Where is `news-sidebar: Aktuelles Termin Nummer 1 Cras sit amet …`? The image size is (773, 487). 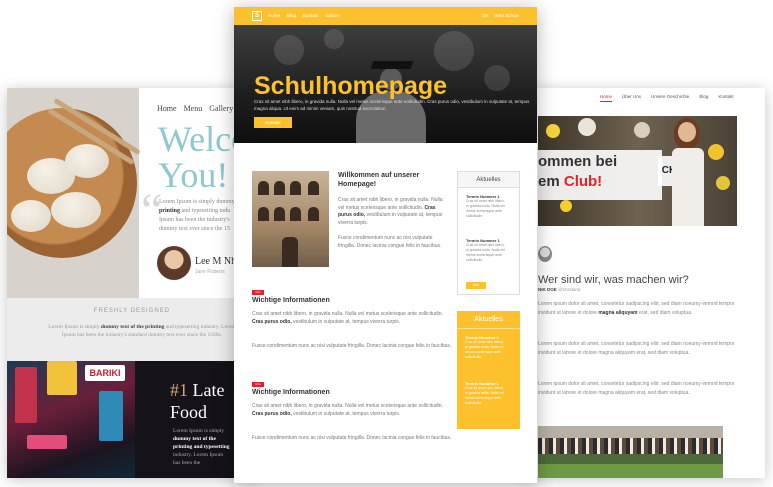 news-sidebar: Aktuelles Termin Nummer 1 Cras sit amet … is located at coordinates (488, 233).